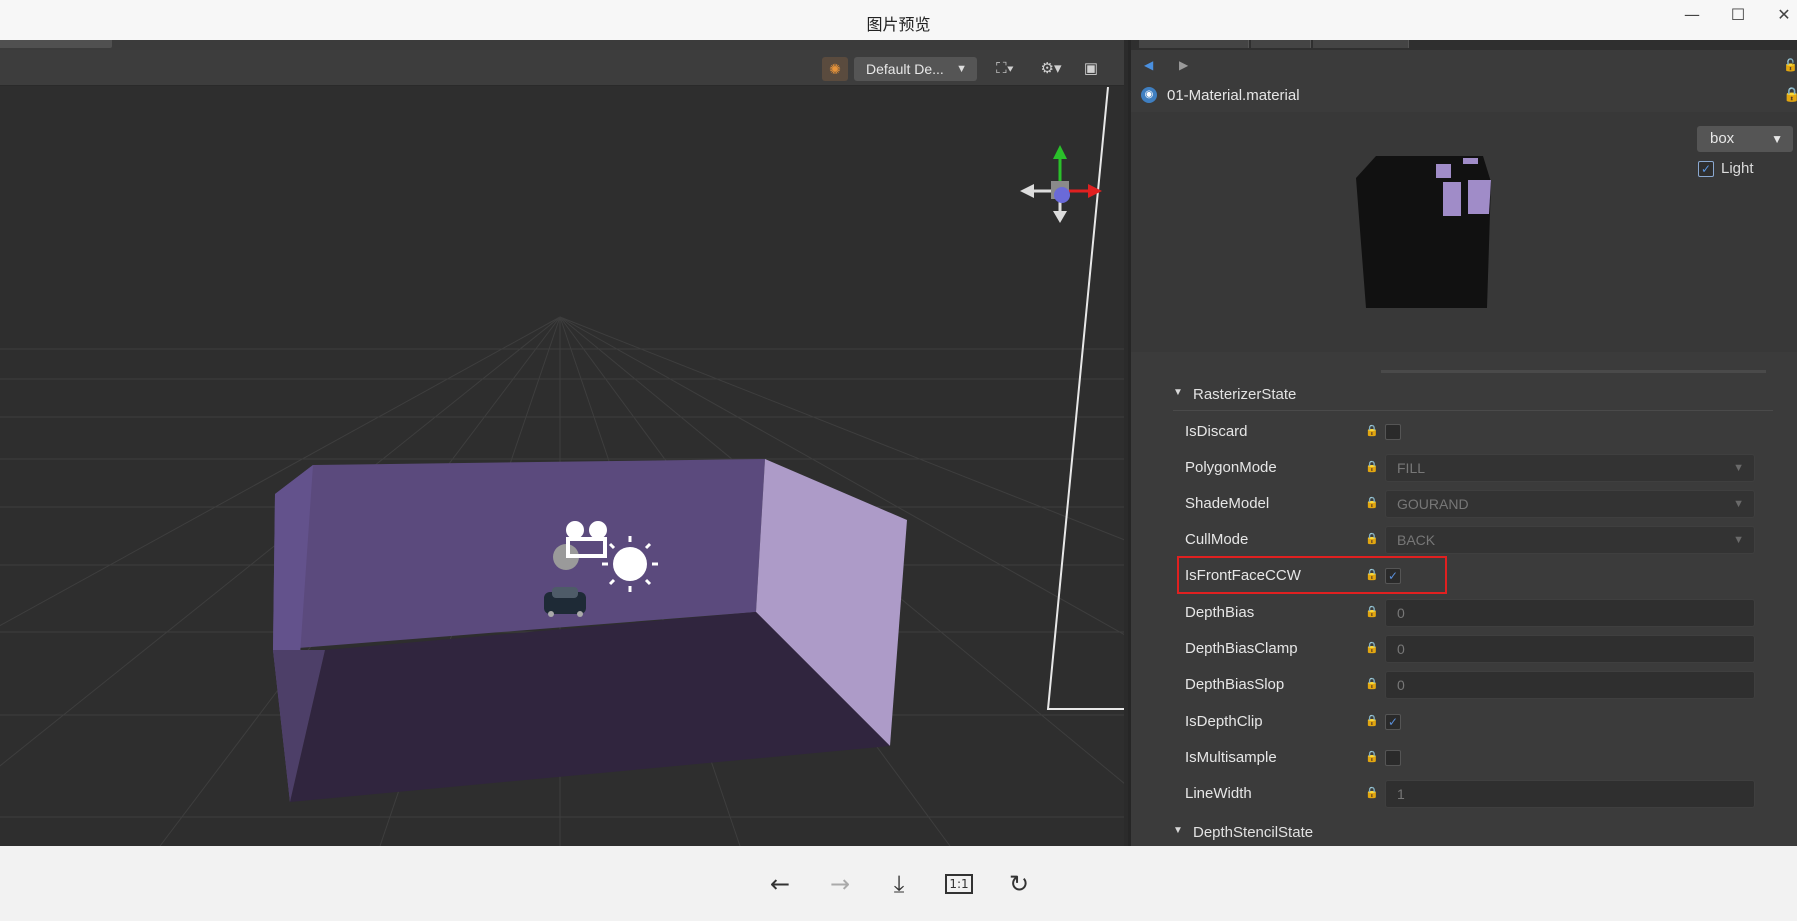 Image resolution: width=1797 pixels, height=921 pixels. I want to click on isdepthclip-checkbox: ✓, so click(1393, 722).